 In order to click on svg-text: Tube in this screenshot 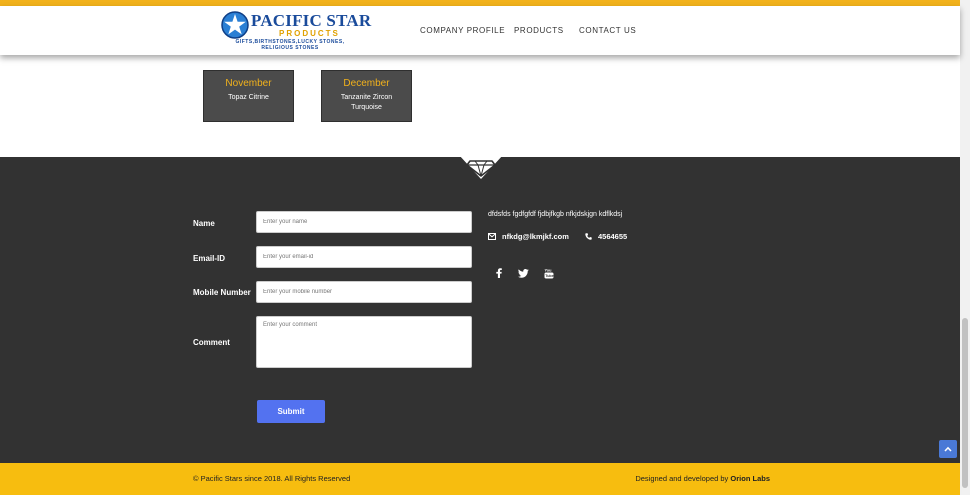, I will do `click(549, 276)`.